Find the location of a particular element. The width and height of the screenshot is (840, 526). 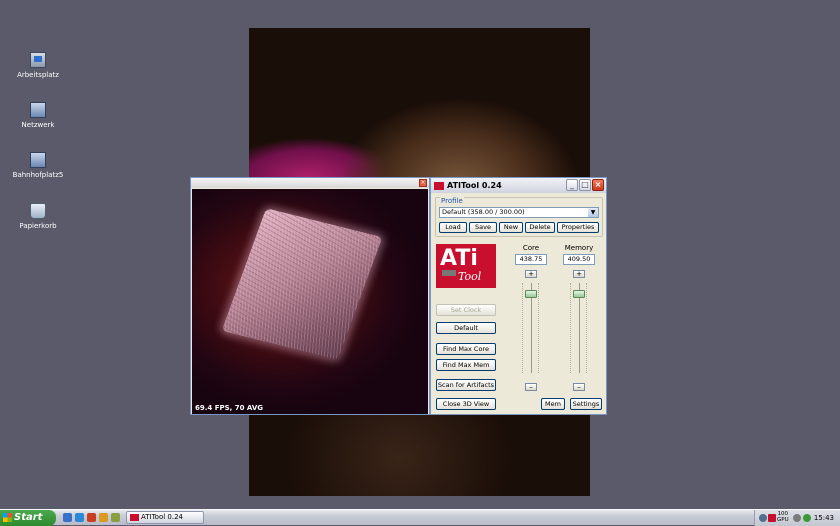

network-place-icon is located at coordinates (38, 160).